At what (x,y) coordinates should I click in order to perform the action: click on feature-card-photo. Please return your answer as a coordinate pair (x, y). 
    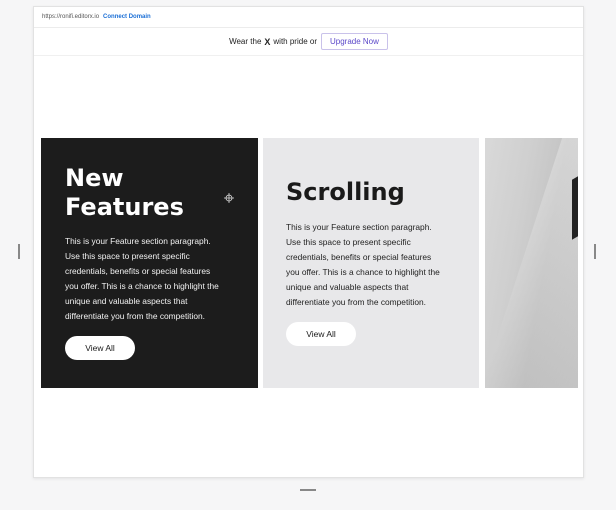
    Looking at the image, I should click on (531, 263).